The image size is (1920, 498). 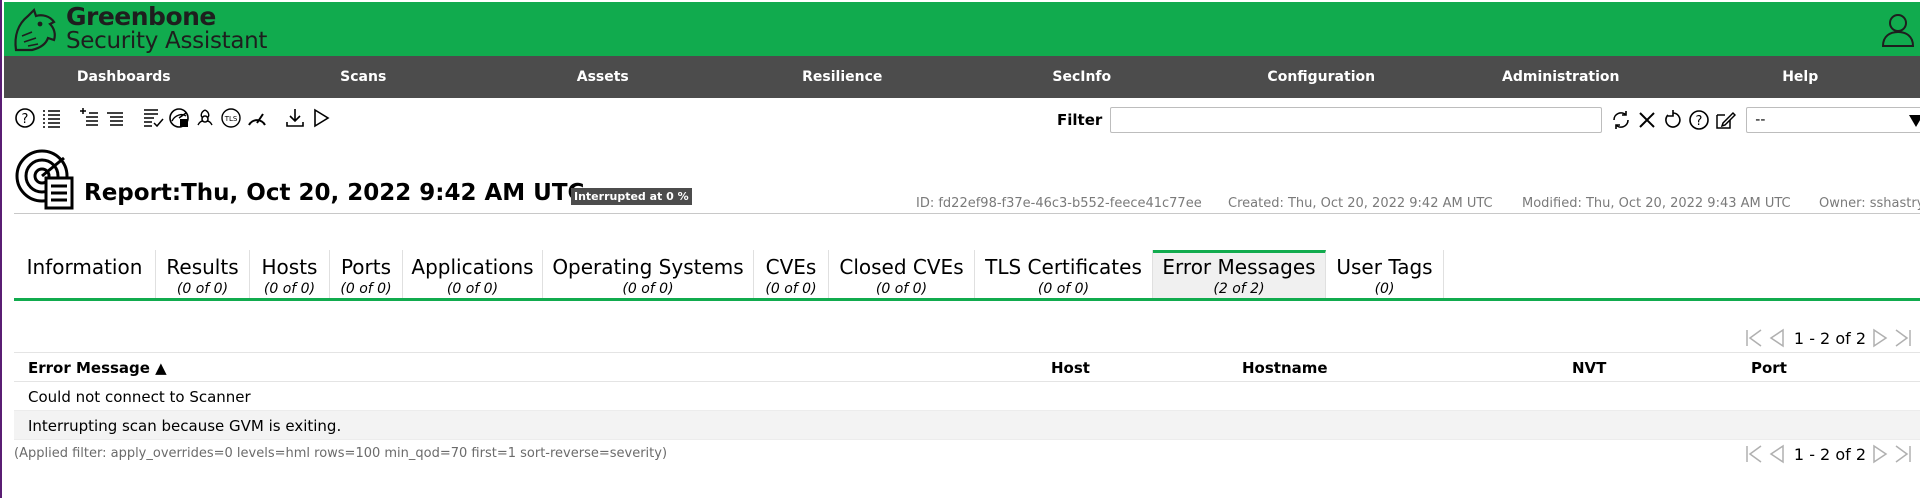 What do you see at coordinates (843, 77) in the screenshot?
I see `nav-resilience: Resilience` at bounding box center [843, 77].